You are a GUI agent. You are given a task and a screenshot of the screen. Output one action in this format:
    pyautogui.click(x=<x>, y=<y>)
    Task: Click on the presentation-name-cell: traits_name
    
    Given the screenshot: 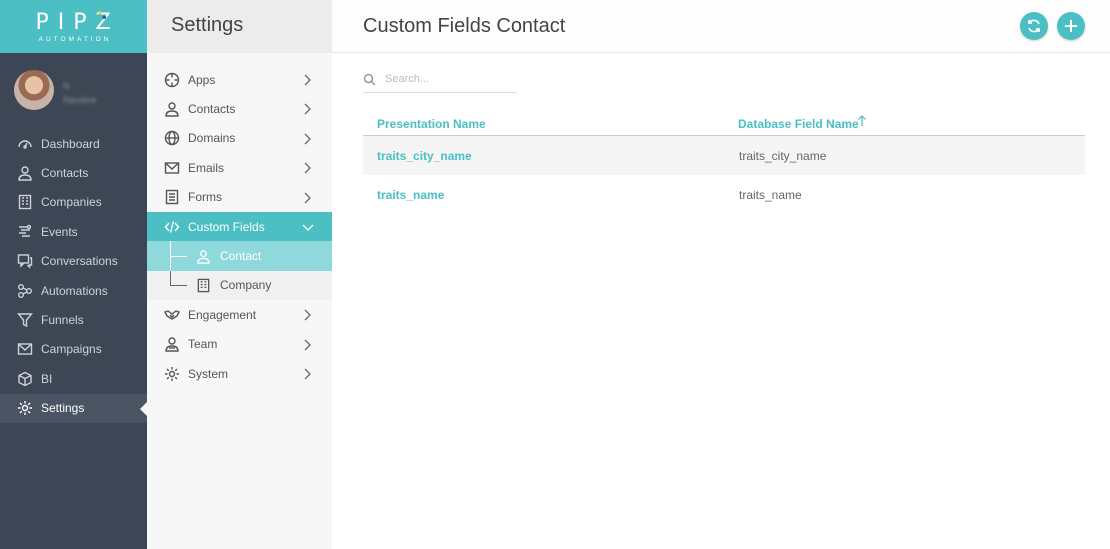 What is the action you would take?
    pyautogui.click(x=410, y=195)
    